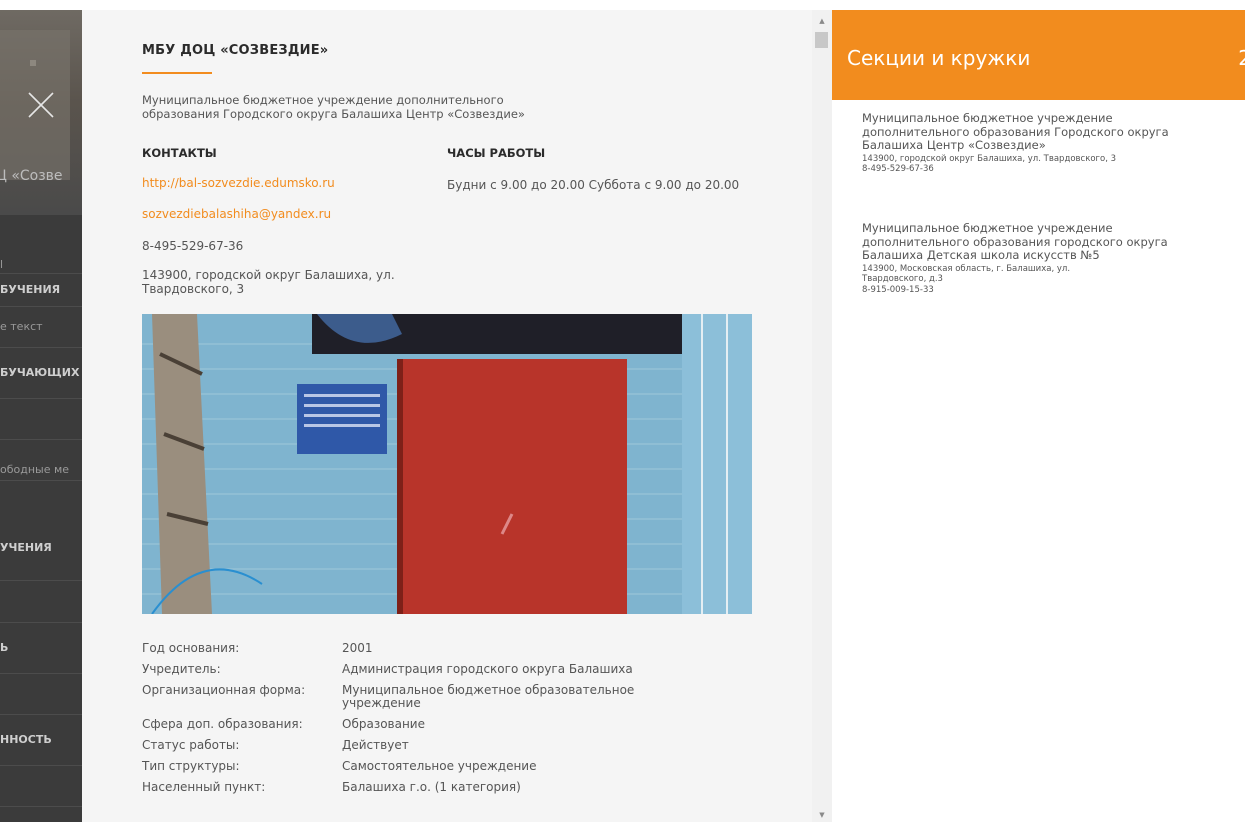 The width and height of the screenshot is (1245, 822). Describe the element at coordinates (193, 246) in the screenshot. I see `phone-text: 8-495-529-67-36` at that location.